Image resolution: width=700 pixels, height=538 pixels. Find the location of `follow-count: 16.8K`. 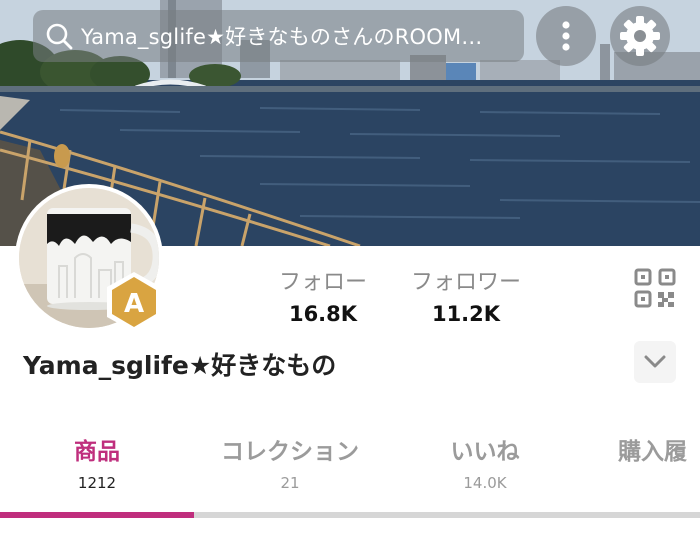

follow-count: 16.8K is located at coordinates (323, 314).